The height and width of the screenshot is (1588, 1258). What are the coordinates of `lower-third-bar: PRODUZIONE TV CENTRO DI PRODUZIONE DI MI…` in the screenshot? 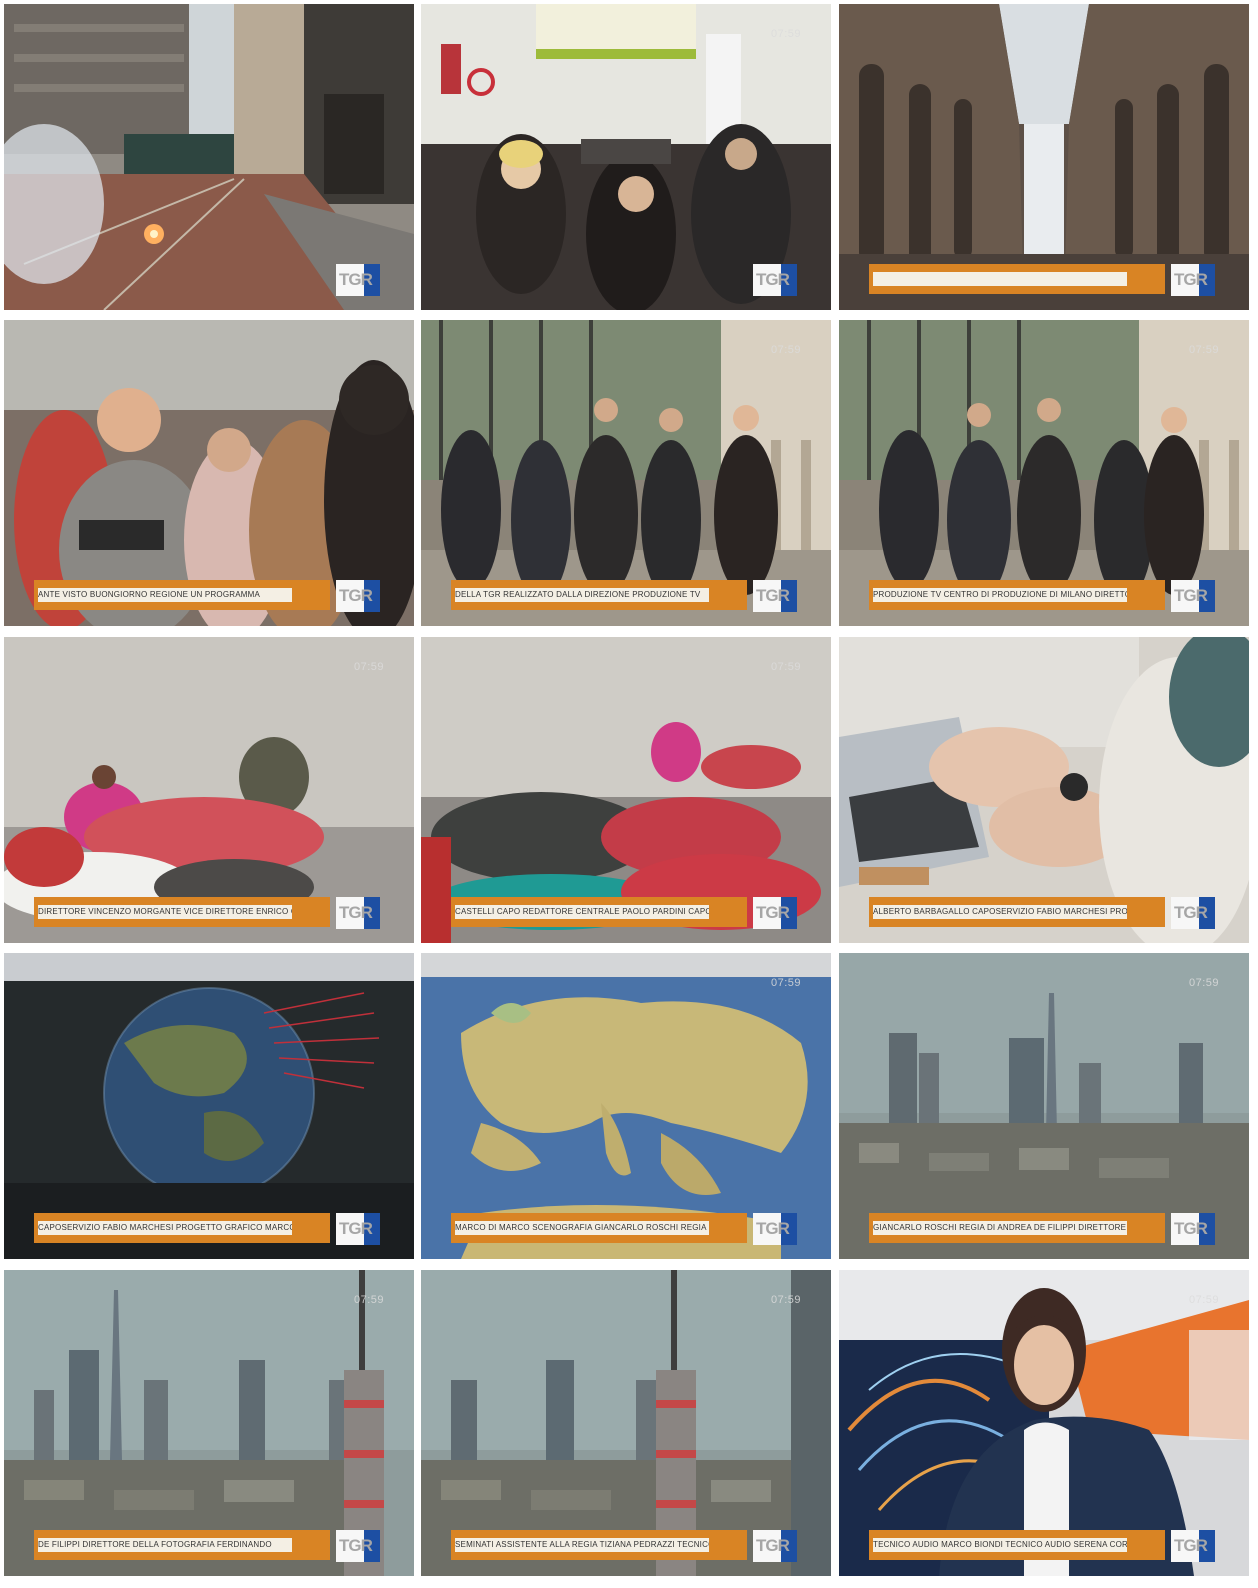 It's located at (1017, 595).